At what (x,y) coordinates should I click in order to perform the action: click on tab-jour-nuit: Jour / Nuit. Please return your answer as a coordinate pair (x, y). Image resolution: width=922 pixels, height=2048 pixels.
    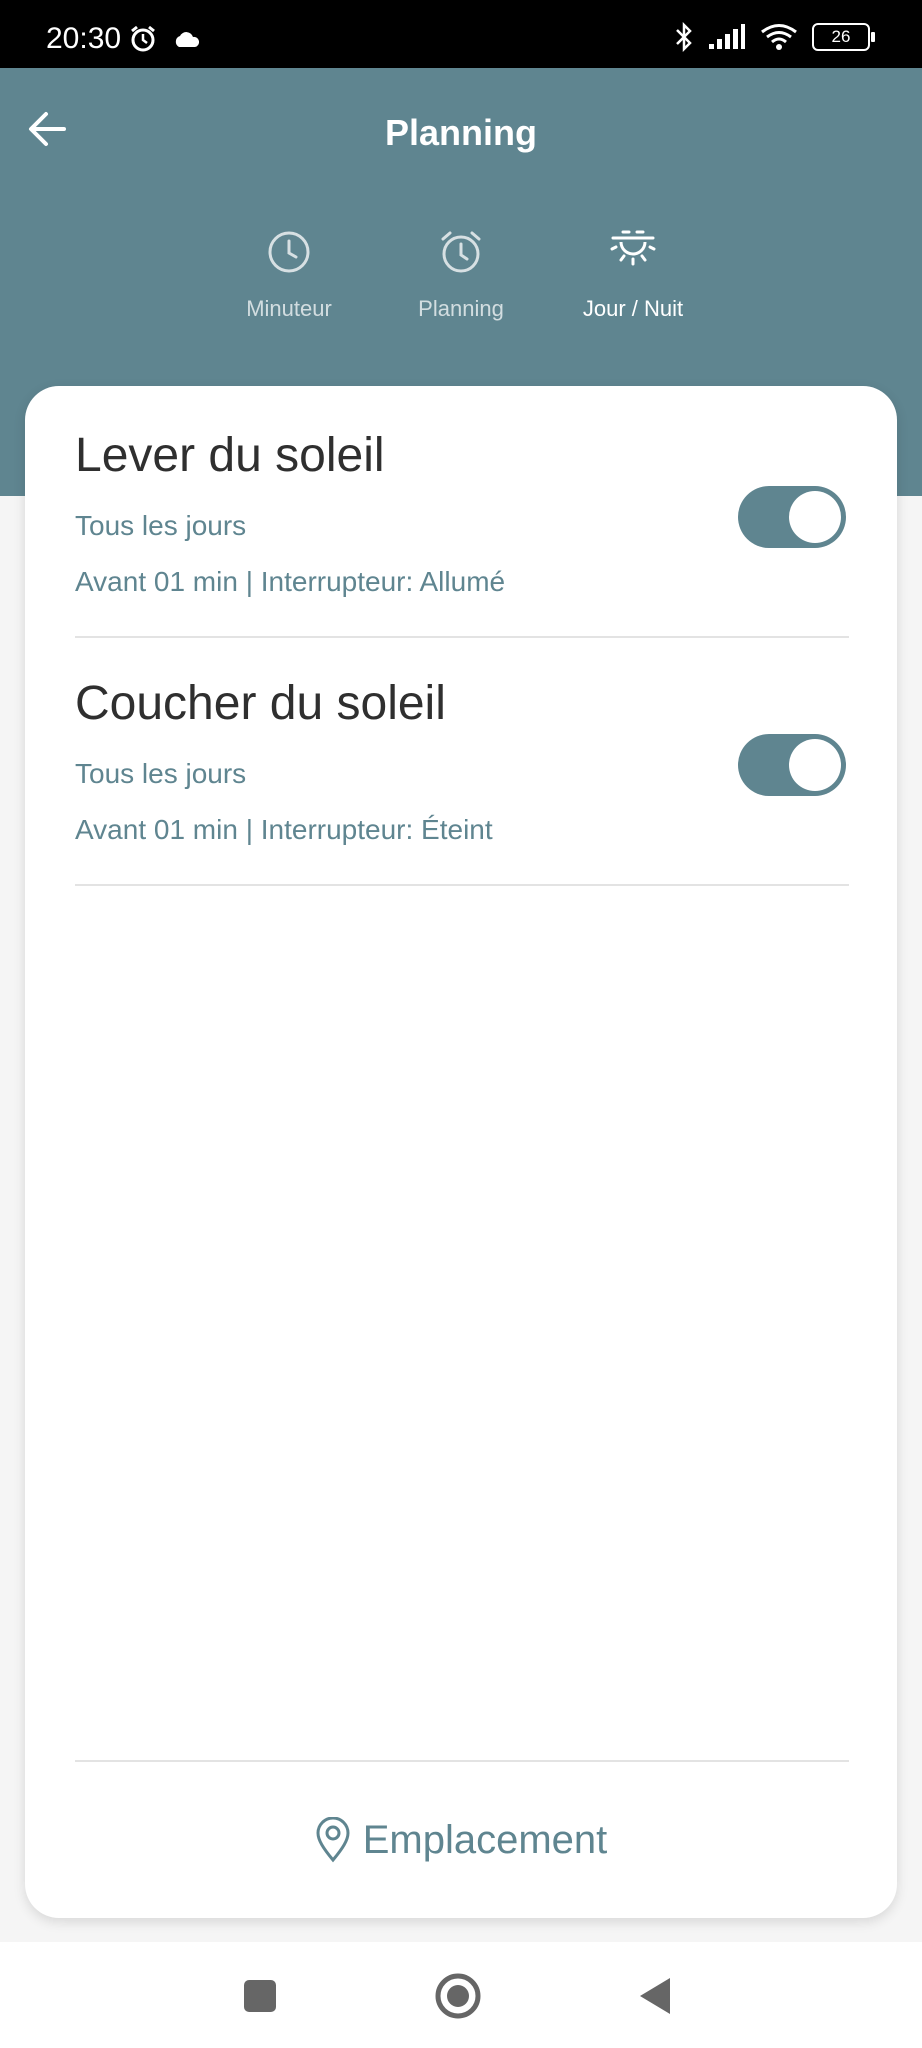
    Looking at the image, I should click on (633, 275).